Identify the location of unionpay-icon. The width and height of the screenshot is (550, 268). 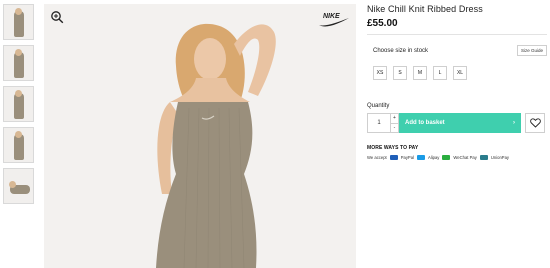
(483, 157).